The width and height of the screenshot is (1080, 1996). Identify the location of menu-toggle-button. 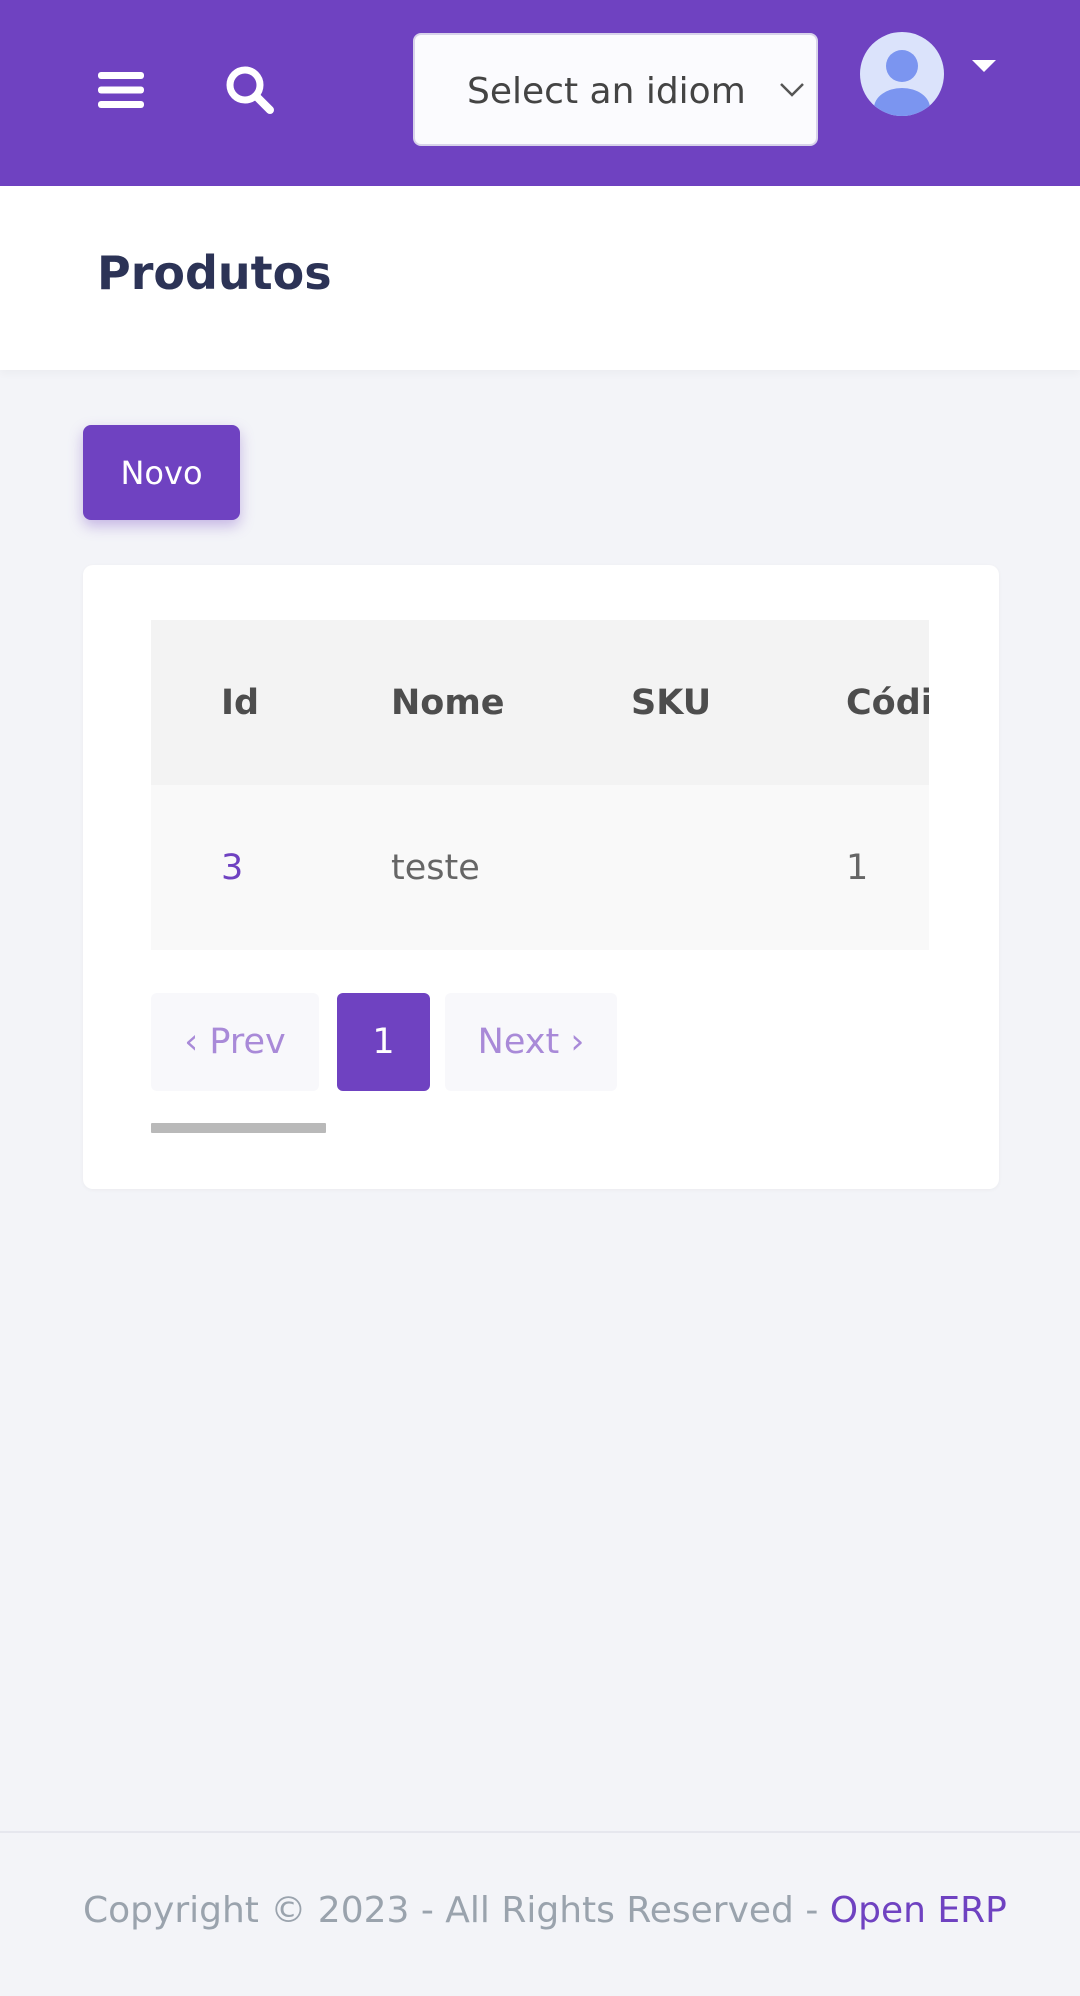
(121, 90).